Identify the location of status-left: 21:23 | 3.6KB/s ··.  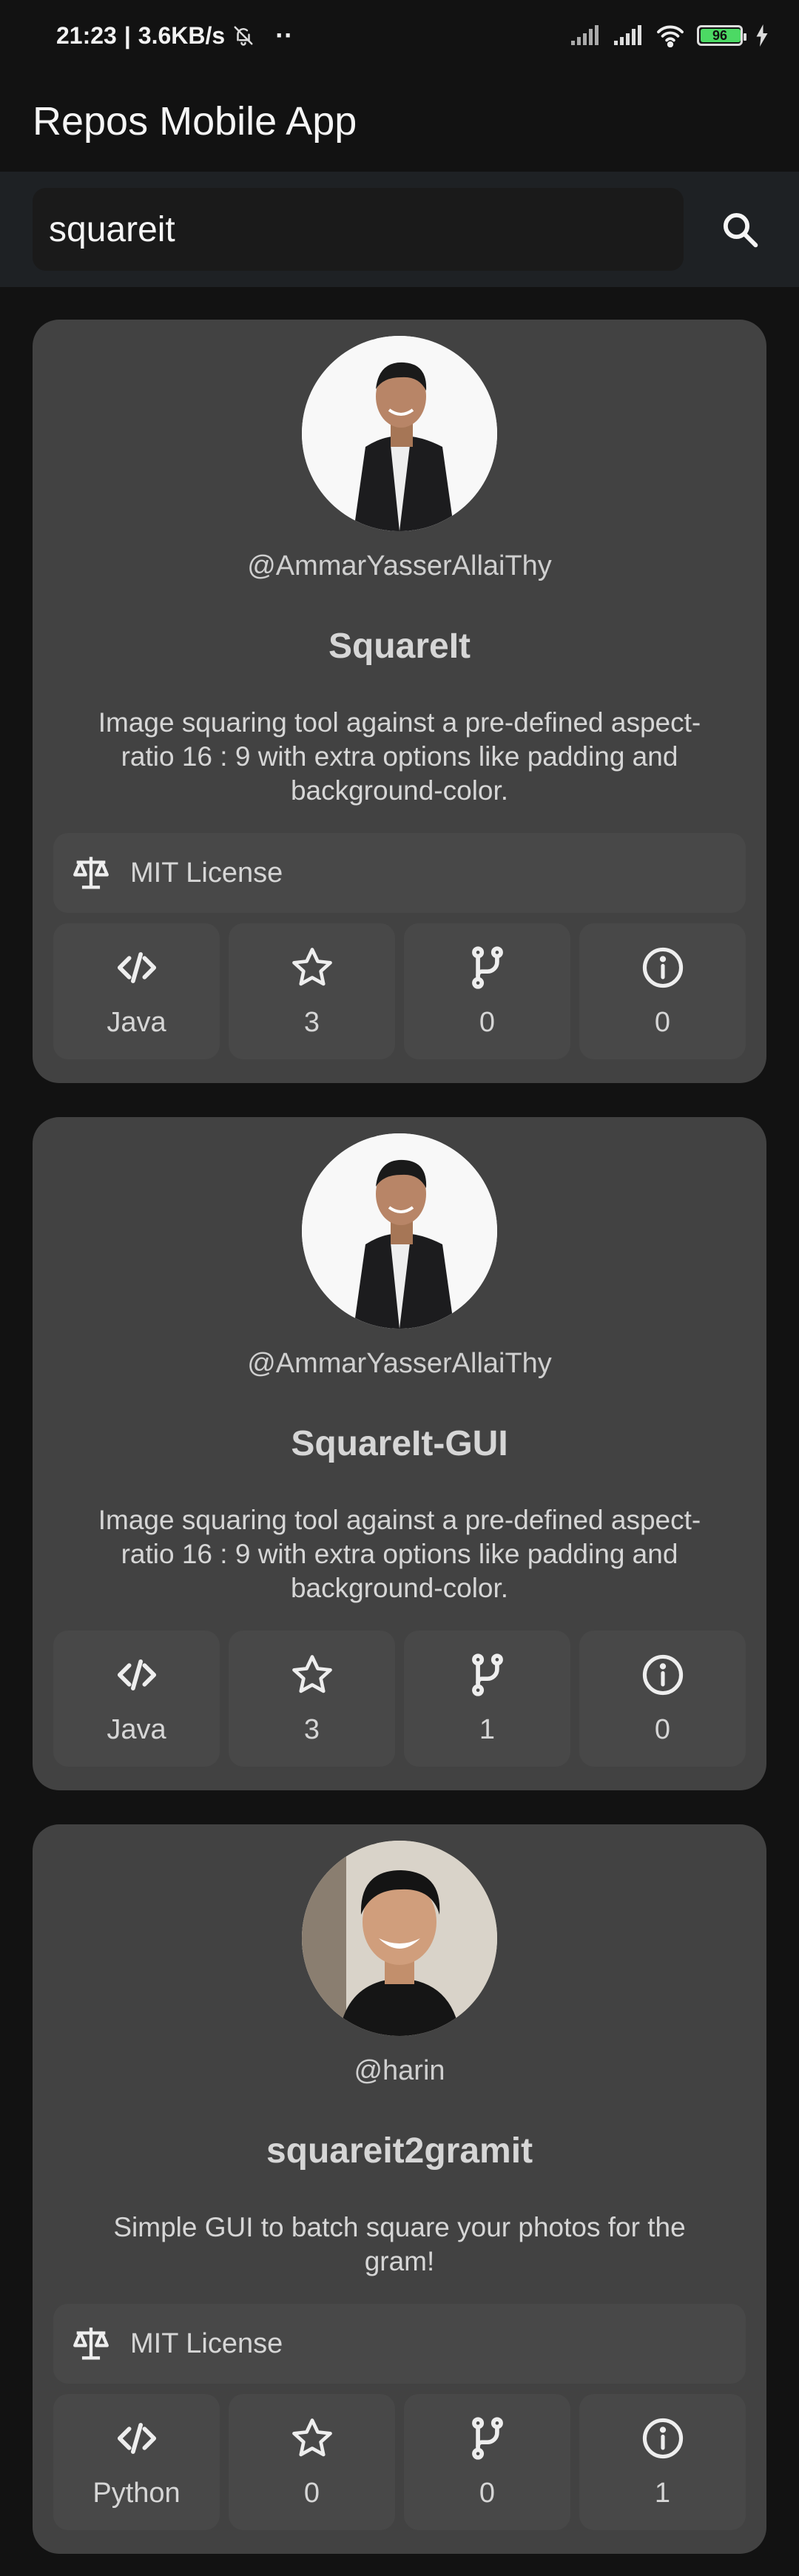
(174, 35).